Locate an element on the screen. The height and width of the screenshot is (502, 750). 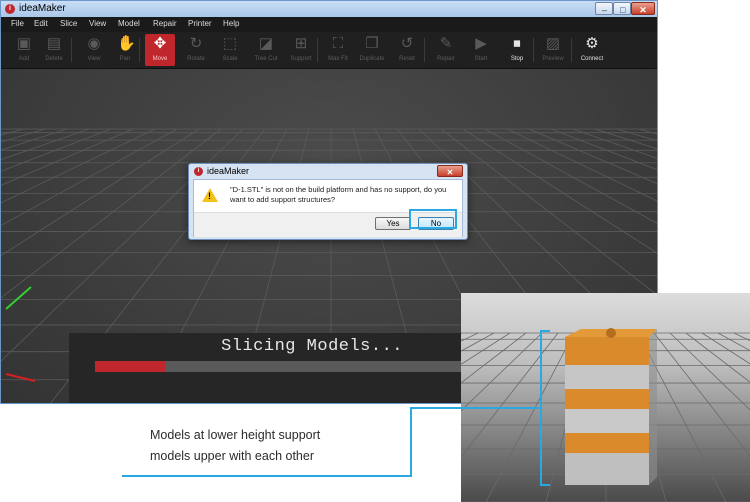
yes-button: Yes is located at coordinates (393, 223).